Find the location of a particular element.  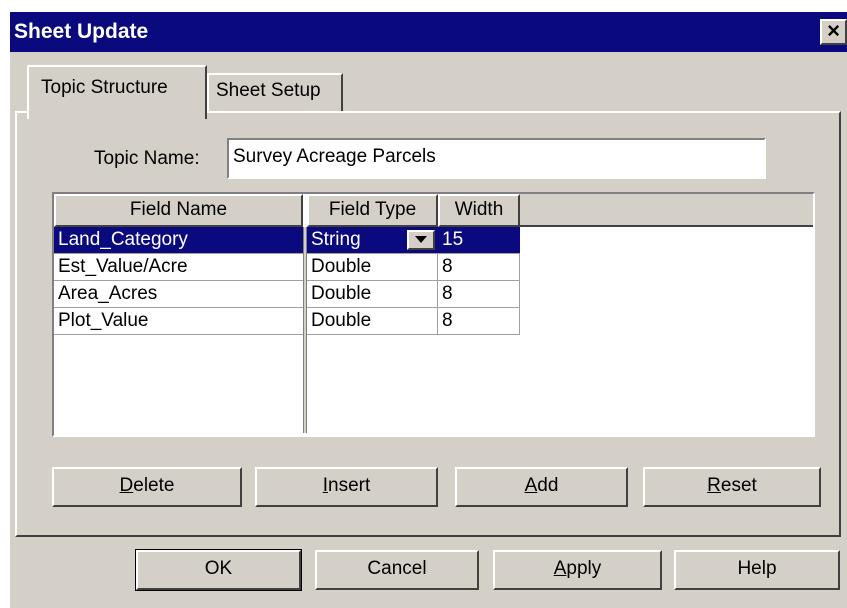

field-type-value: String is located at coordinates (336, 239).